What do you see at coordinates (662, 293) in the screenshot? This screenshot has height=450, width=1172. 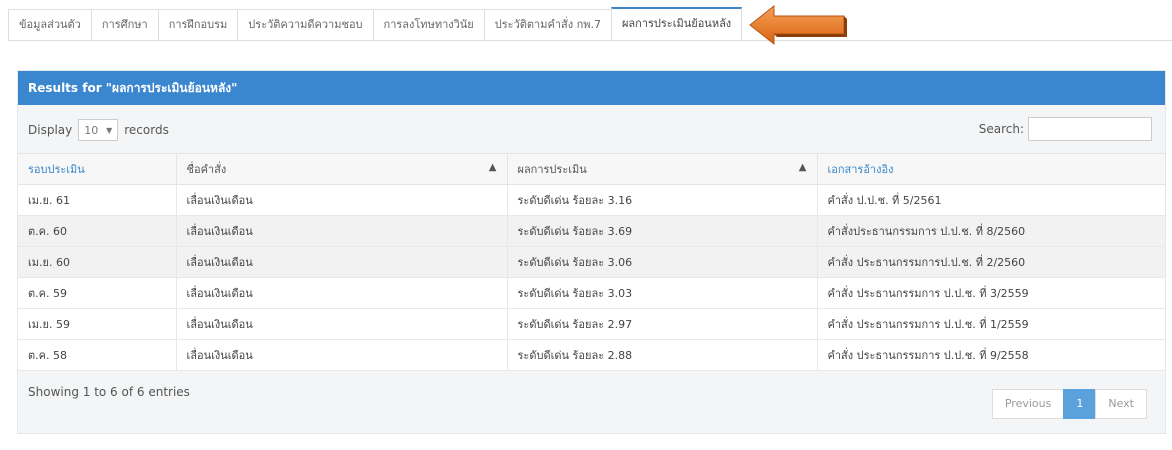 I see `cell-result: ระดับดีเด่น ร้อยละ 3.03` at bounding box center [662, 293].